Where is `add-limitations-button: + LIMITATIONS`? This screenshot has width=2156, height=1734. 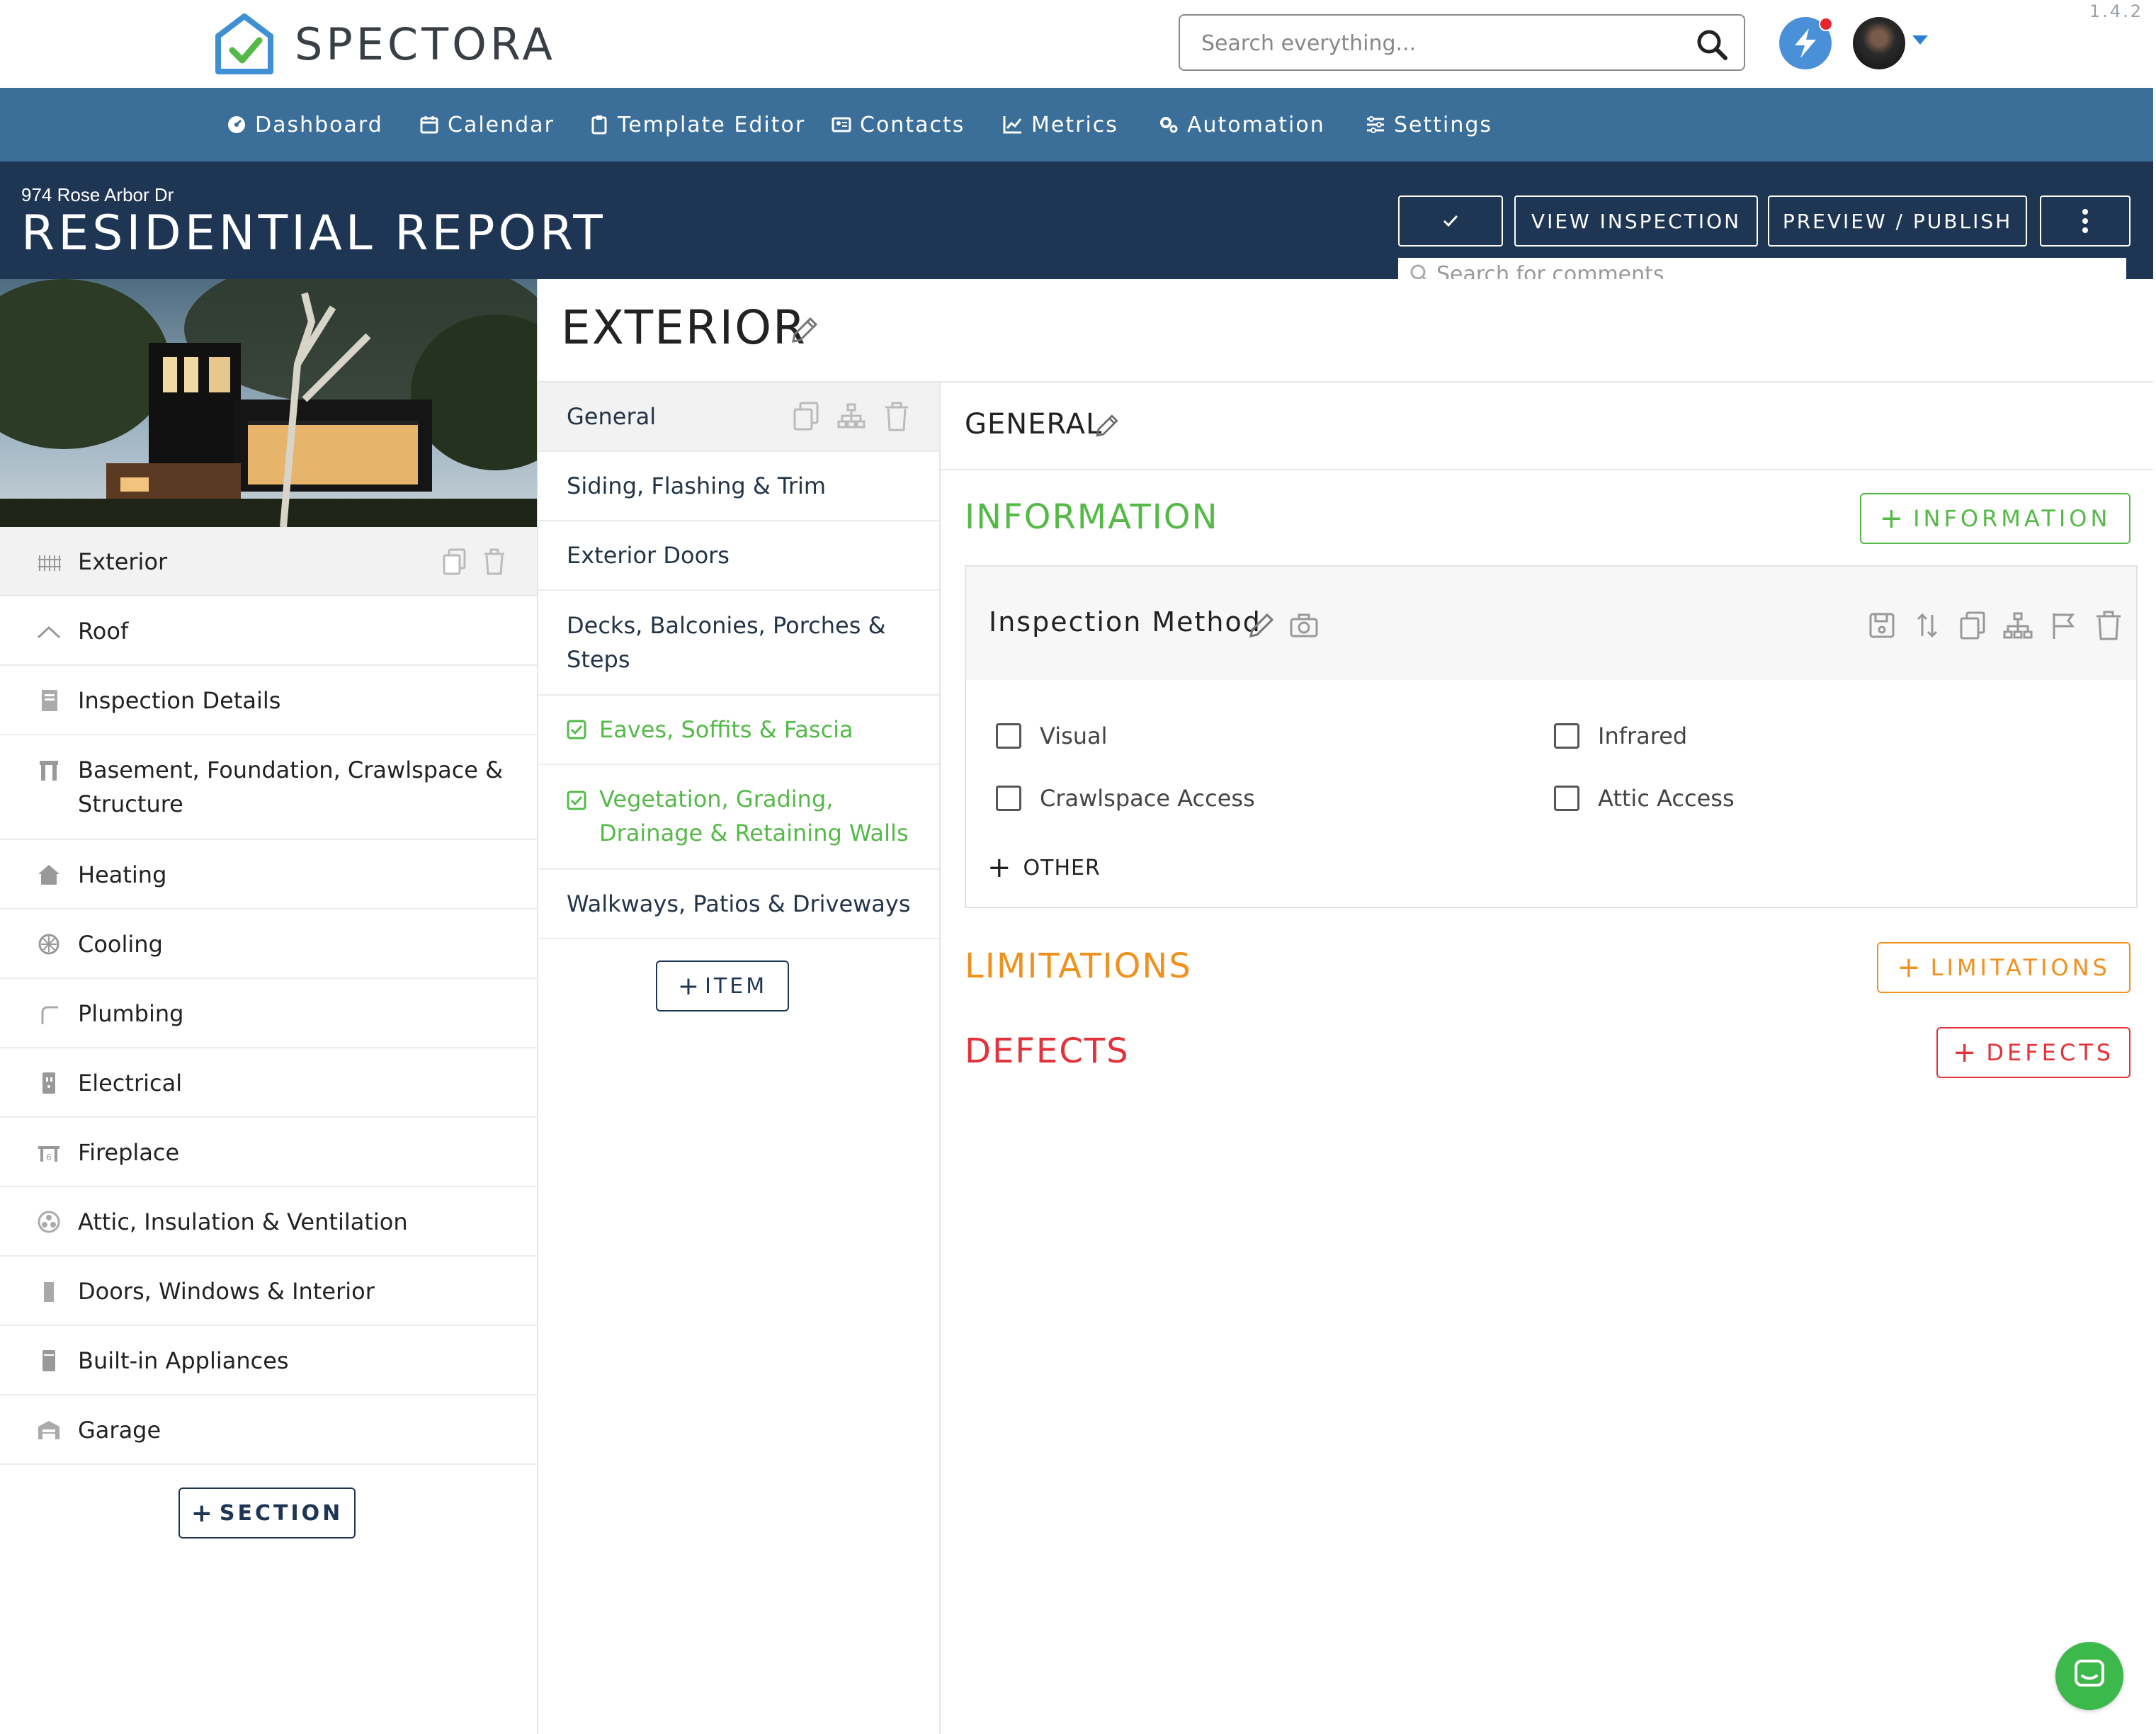
add-limitations-button: + LIMITATIONS is located at coordinates (2004, 968).